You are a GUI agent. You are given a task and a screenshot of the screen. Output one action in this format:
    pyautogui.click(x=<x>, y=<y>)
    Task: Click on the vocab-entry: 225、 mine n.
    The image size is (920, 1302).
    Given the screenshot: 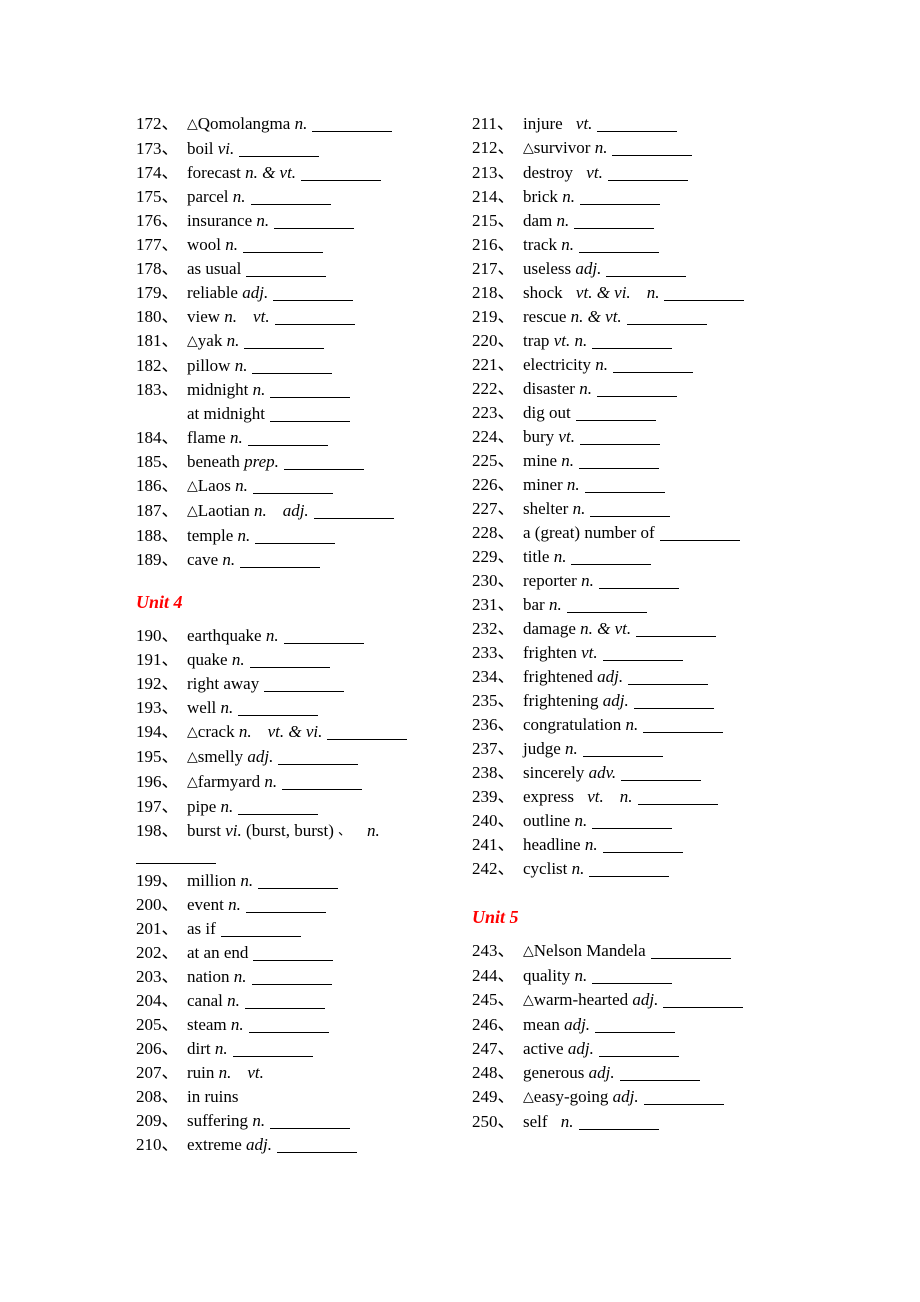 What is the action you would take?
    pyautogui.click(x=642, y=461)
    